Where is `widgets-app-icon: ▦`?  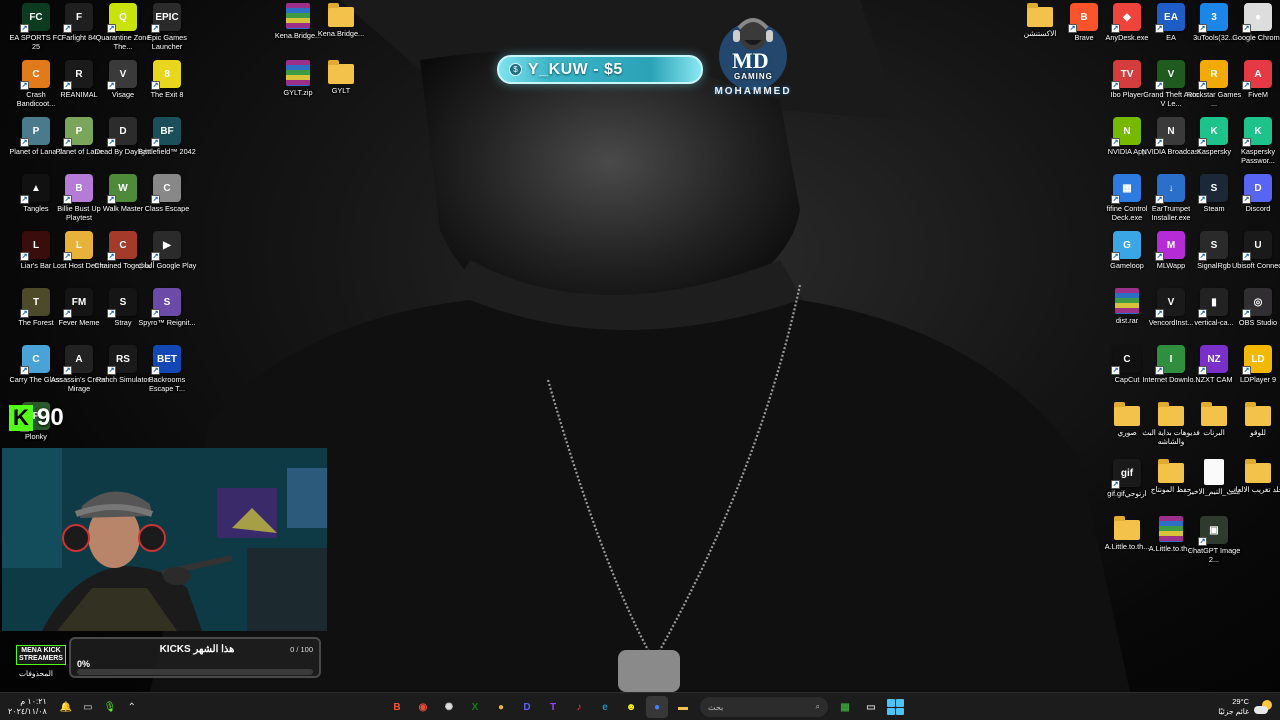 widgets-app-icon: ▦ is located at coordinates (845, 707).